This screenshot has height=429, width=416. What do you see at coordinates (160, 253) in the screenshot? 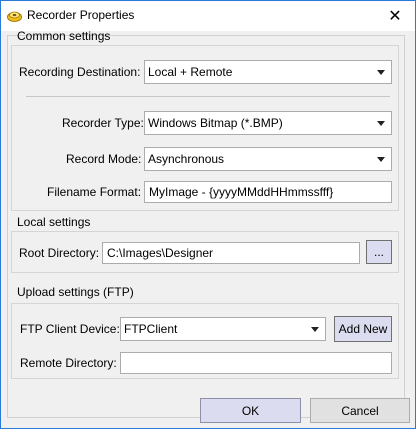
I see `root-directory-value: C:\Images\Designer` at bounding box center [160, 253].